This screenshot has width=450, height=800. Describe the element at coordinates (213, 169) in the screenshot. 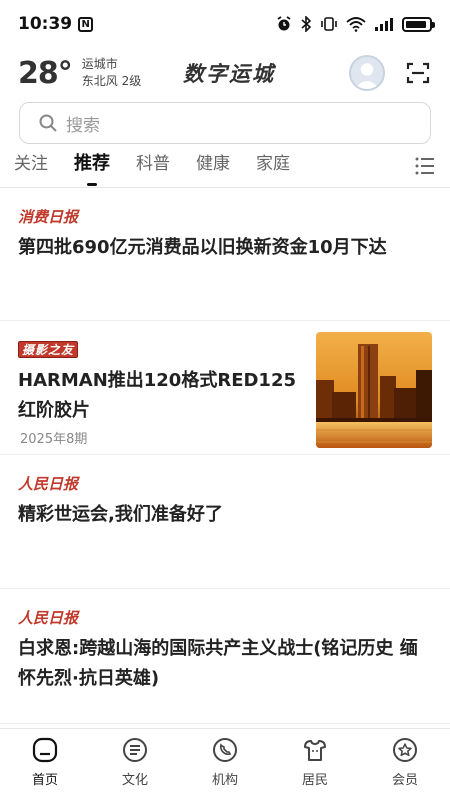

I see `tab-health: 健康` at that location.